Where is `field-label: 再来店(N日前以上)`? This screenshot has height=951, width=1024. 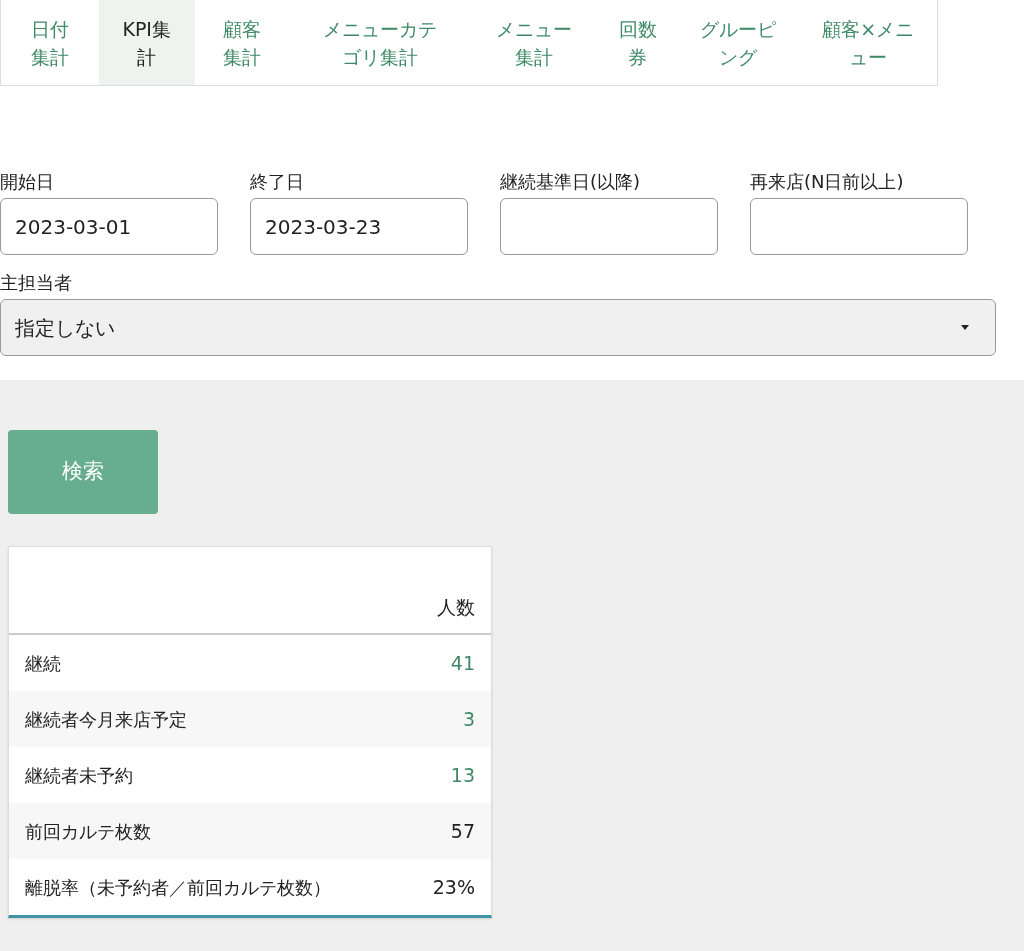
field-label: 再来店(N日前以上) is located at coordinates (827, 182).